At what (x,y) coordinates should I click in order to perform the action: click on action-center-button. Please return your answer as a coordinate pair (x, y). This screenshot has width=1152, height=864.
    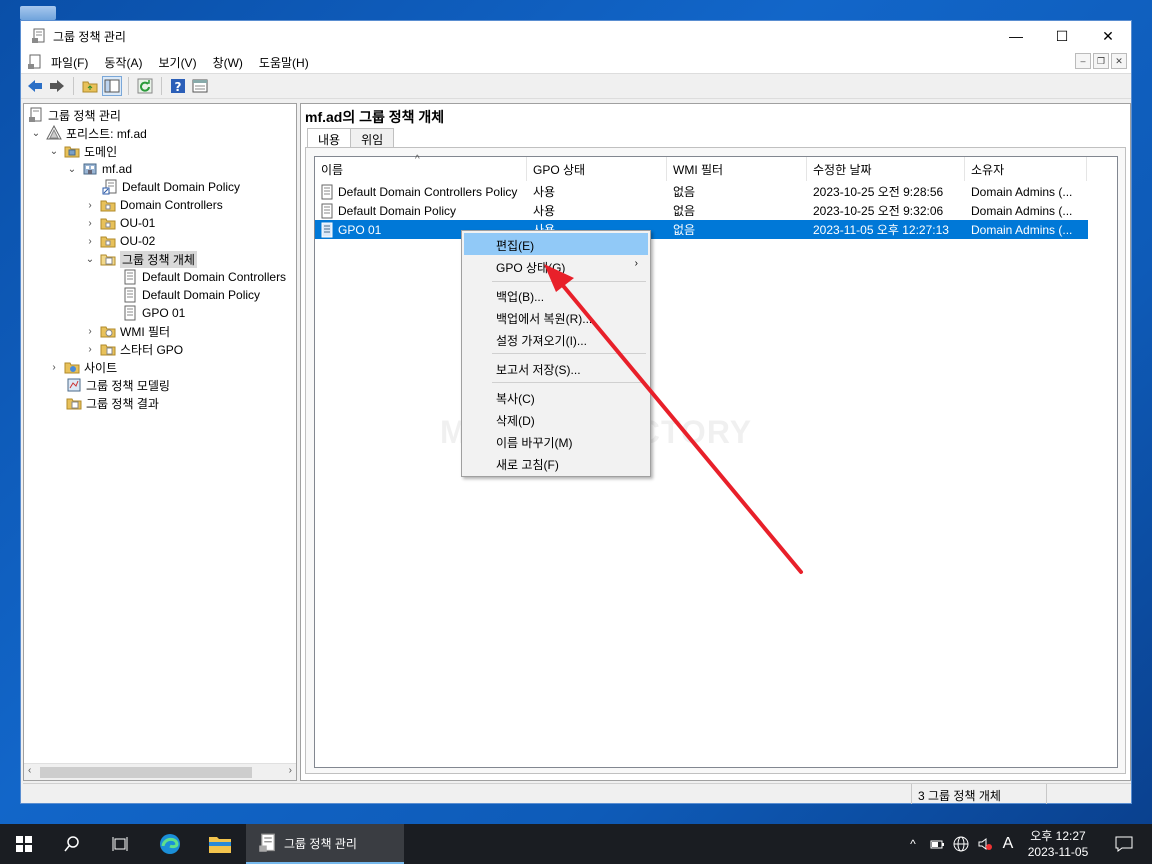
    Looking at the image, I should click on (1124, 844).